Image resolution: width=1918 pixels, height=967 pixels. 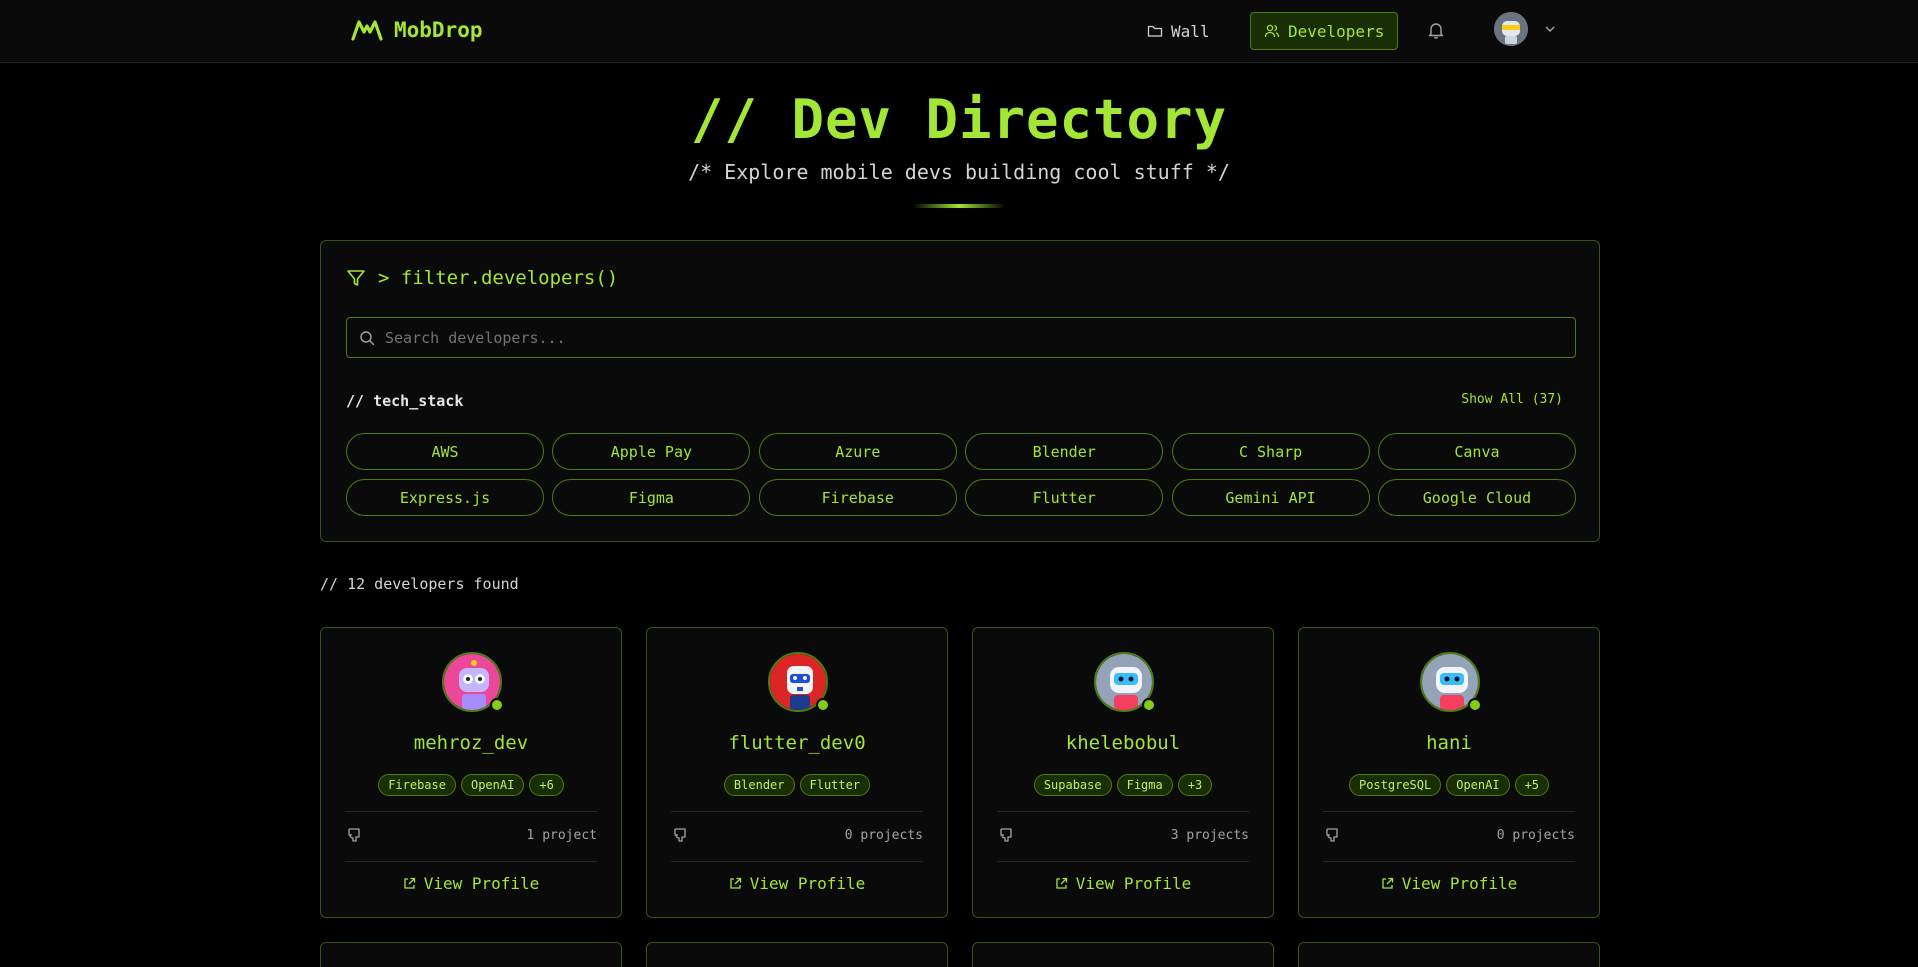 What do you see at coordinates (1436, 30) in the screenshot?
I see `notification-bell-icon` at bounding box center [1436, 30].